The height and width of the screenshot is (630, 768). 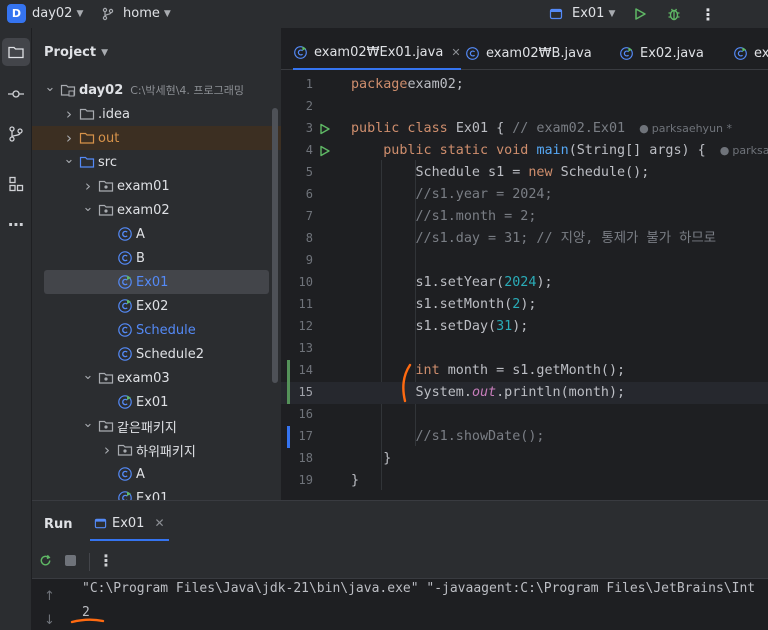 What do you see at coordinates (640, 14) in the screenshot?
I see `run-button` at bounding box center [640, 14].